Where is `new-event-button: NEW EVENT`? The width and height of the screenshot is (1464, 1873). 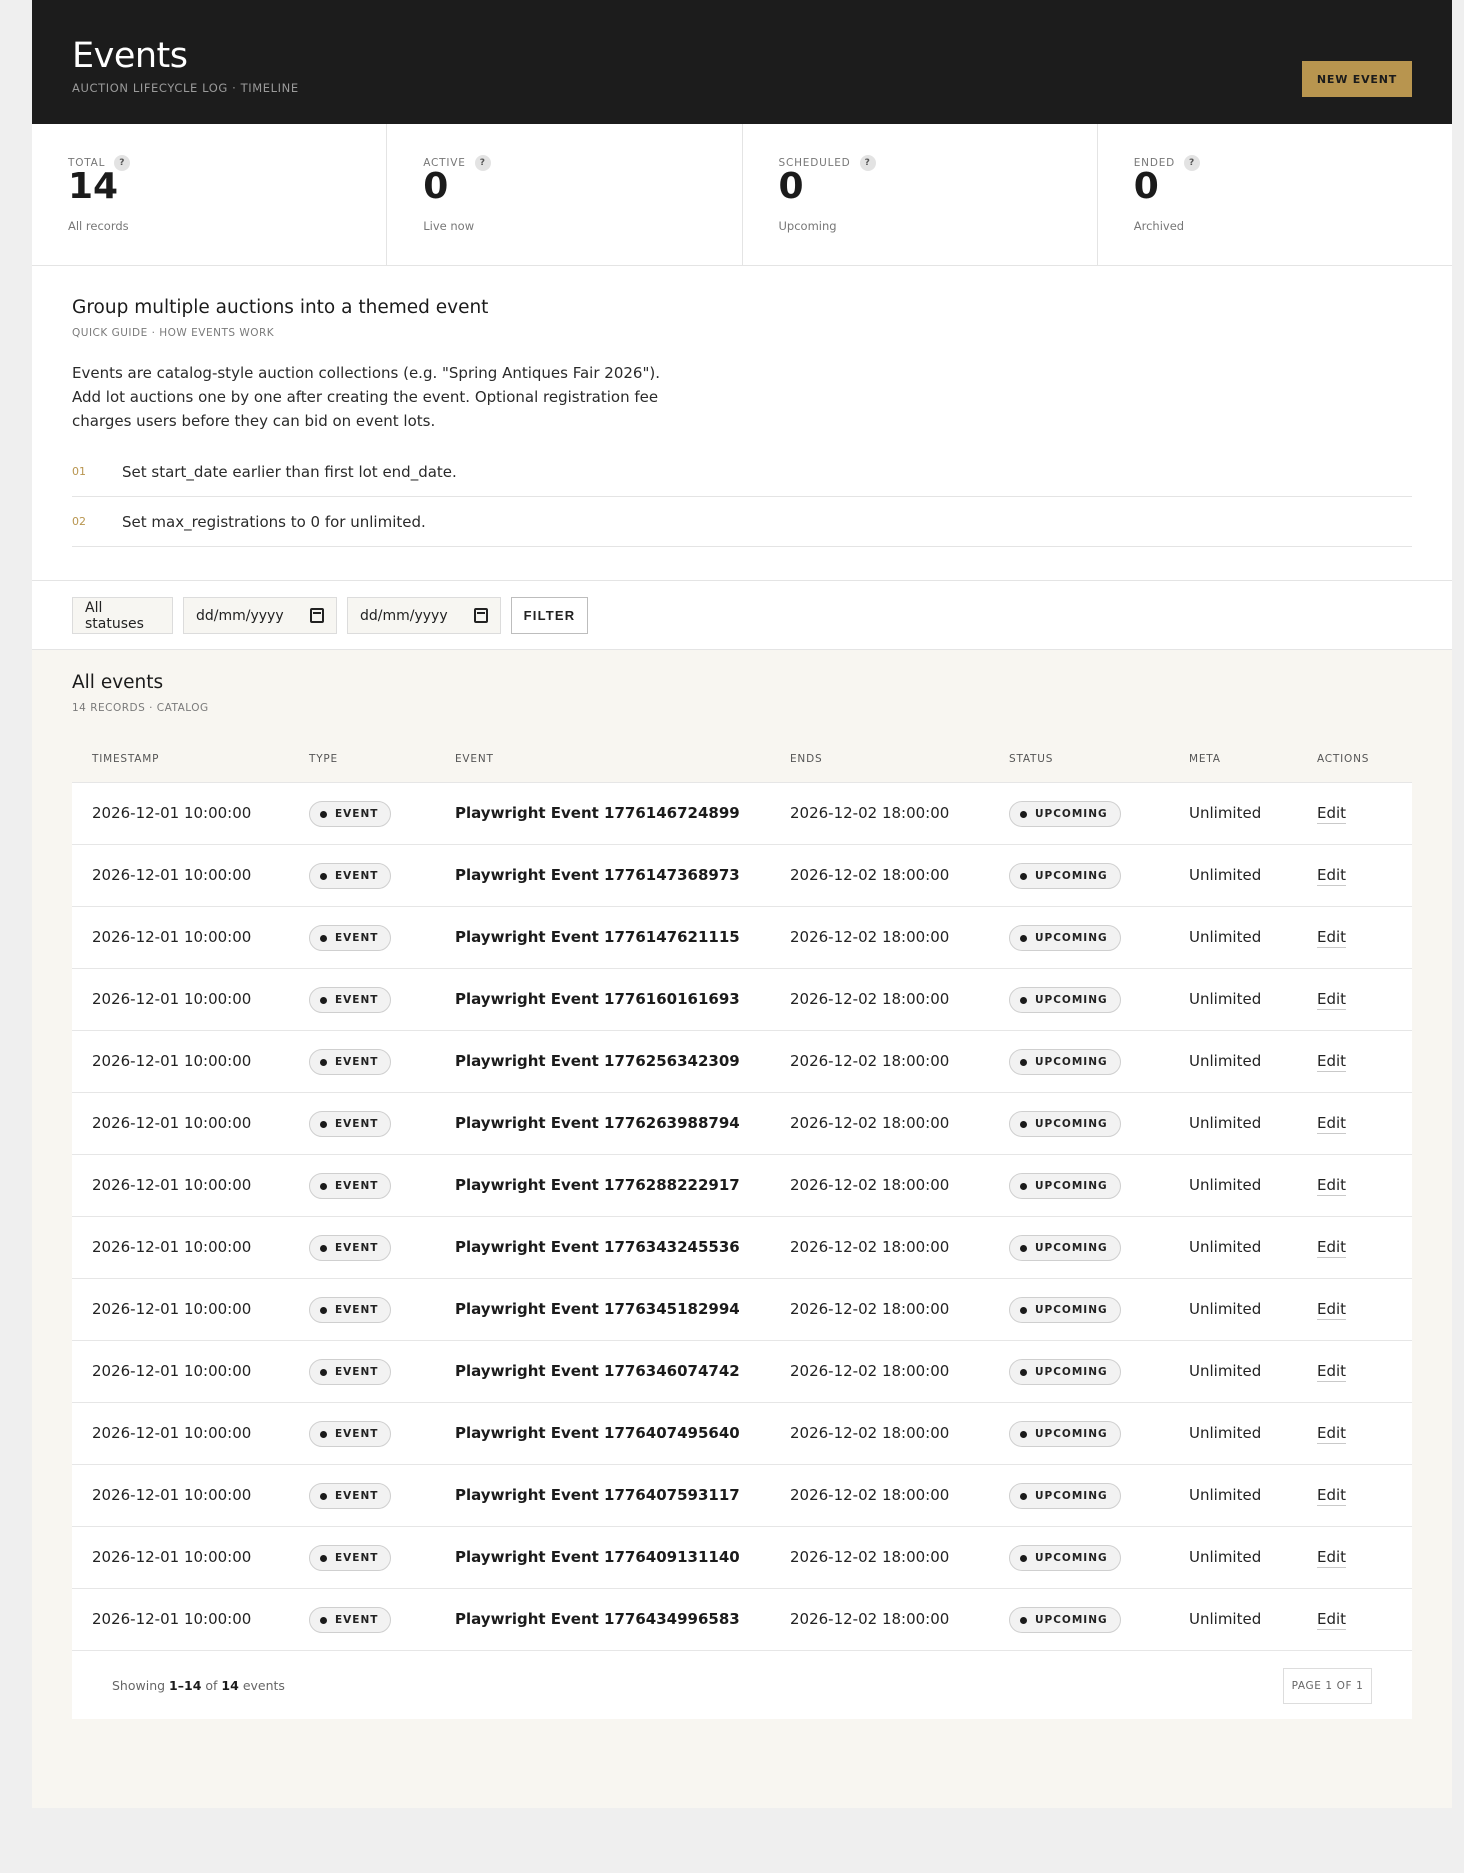 new-event-button: NEW EVENT is located at coordinates (1357, 79).